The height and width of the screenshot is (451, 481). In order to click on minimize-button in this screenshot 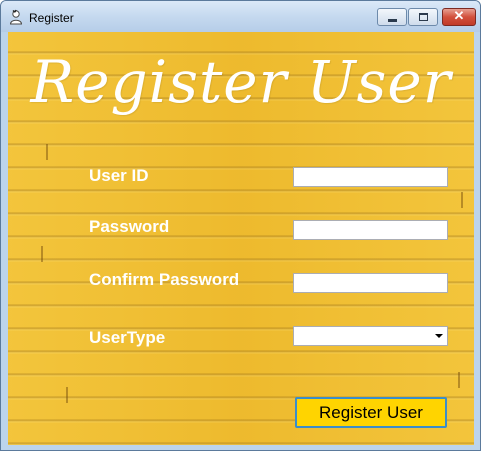, I will do `click(392, 17)`.